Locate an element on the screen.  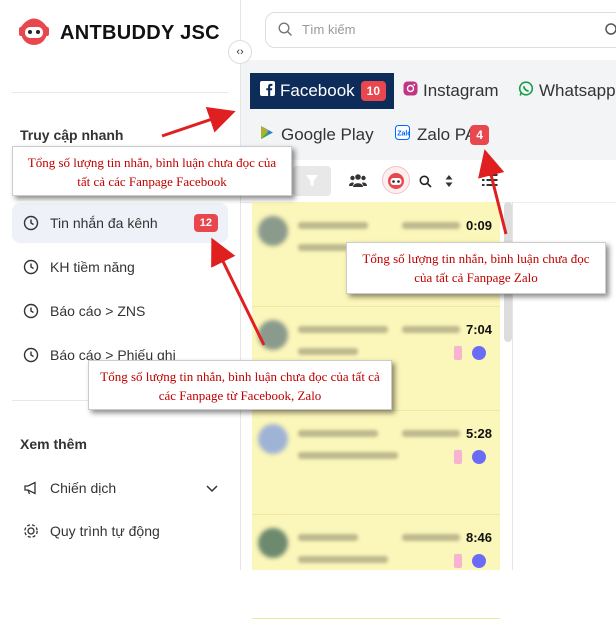
collapse-sidebar-button: ‹› is located at coordinates (240, 52).